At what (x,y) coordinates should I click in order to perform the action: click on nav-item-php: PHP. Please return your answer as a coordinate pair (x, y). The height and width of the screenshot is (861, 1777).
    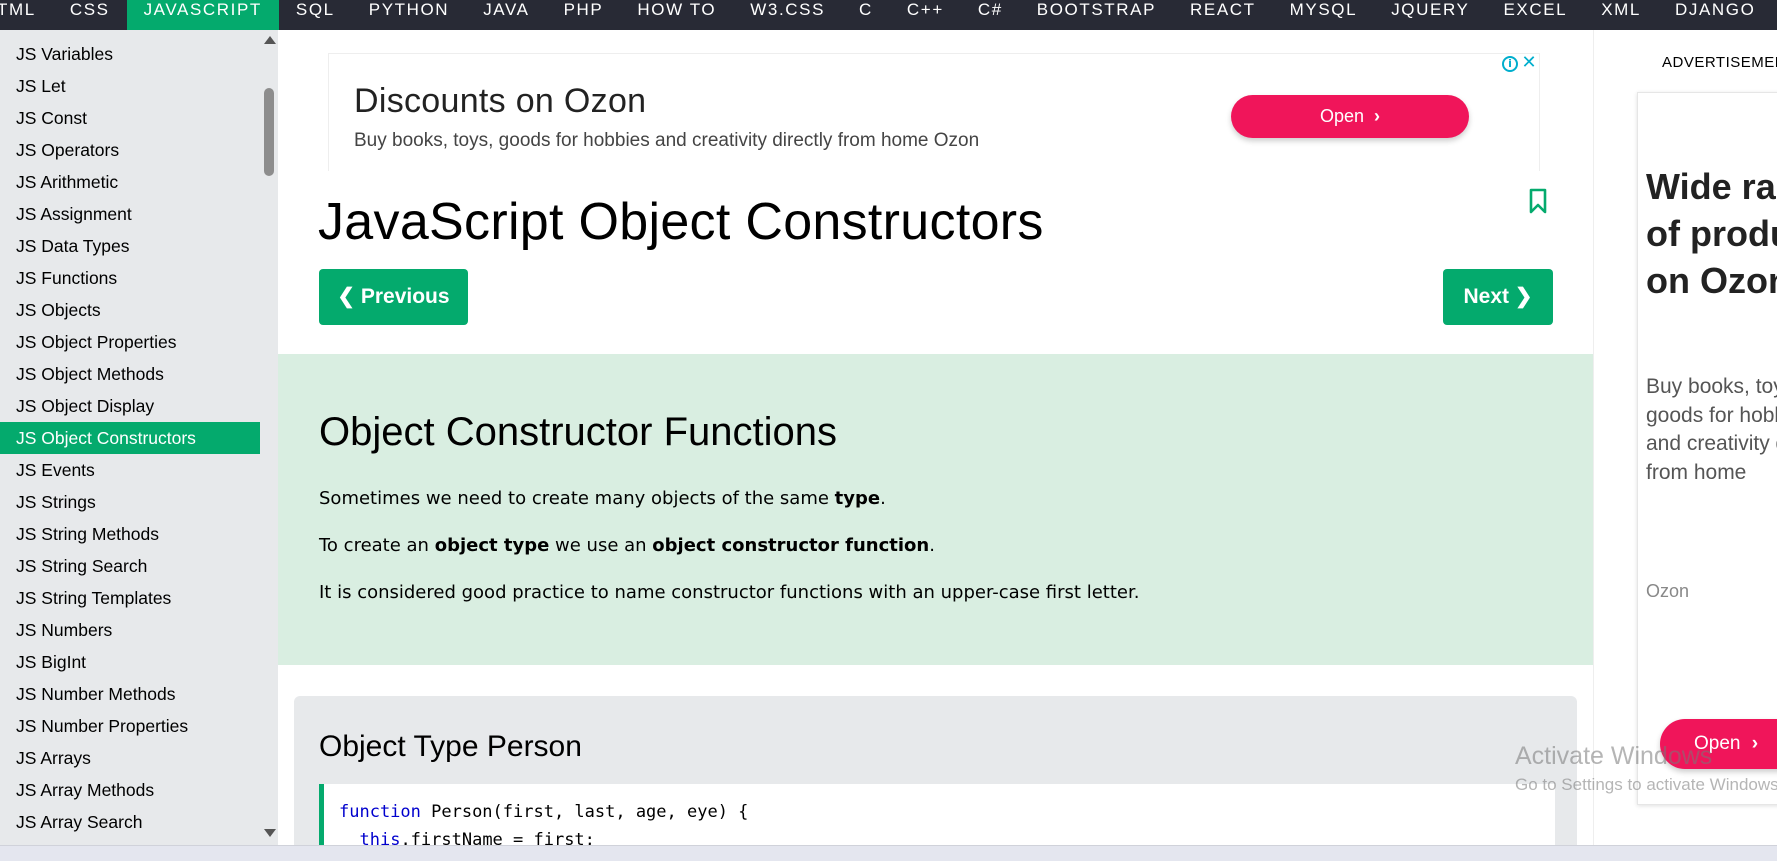
    Looking at the image, I should click on (584, 15).